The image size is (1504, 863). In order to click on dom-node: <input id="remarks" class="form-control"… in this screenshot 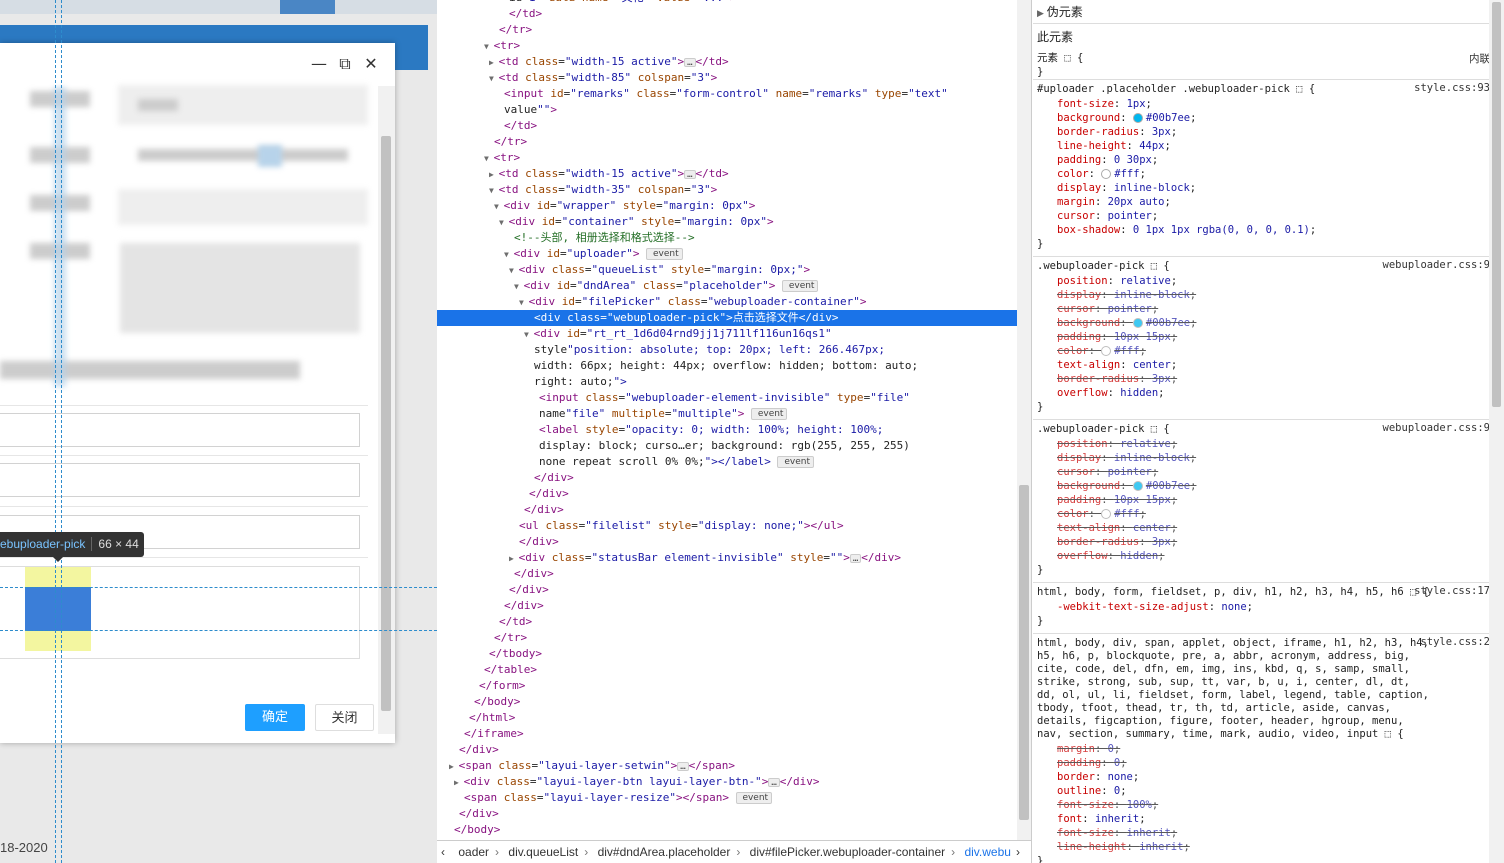, I will do `click(692, 94)`.